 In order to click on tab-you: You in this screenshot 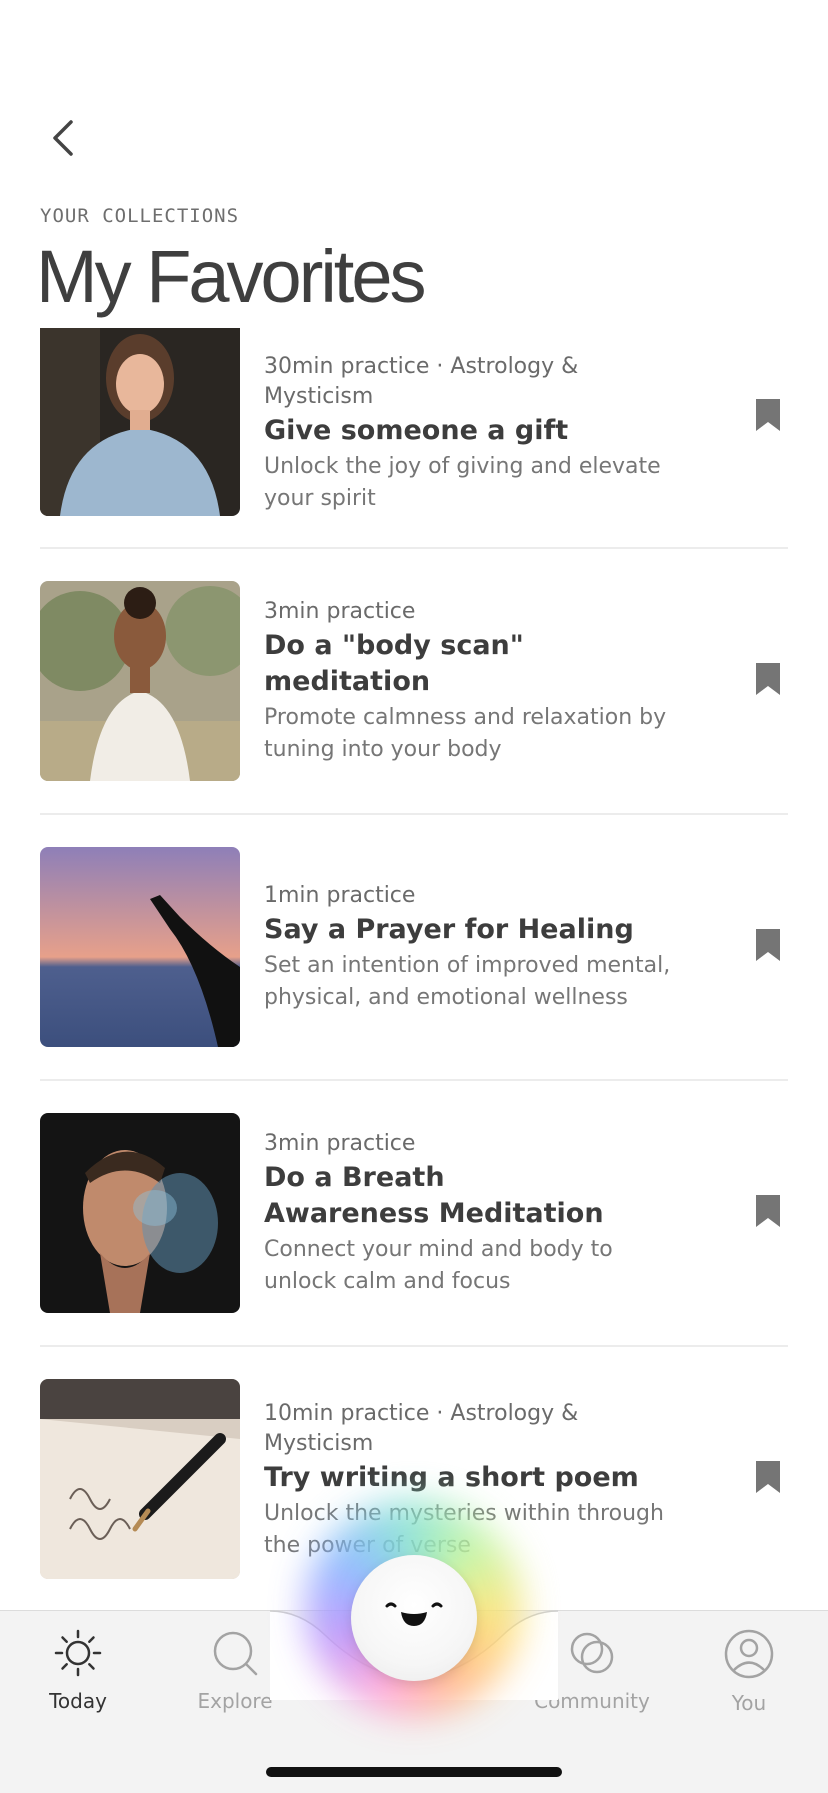, I will do `click(749, 1672)`.